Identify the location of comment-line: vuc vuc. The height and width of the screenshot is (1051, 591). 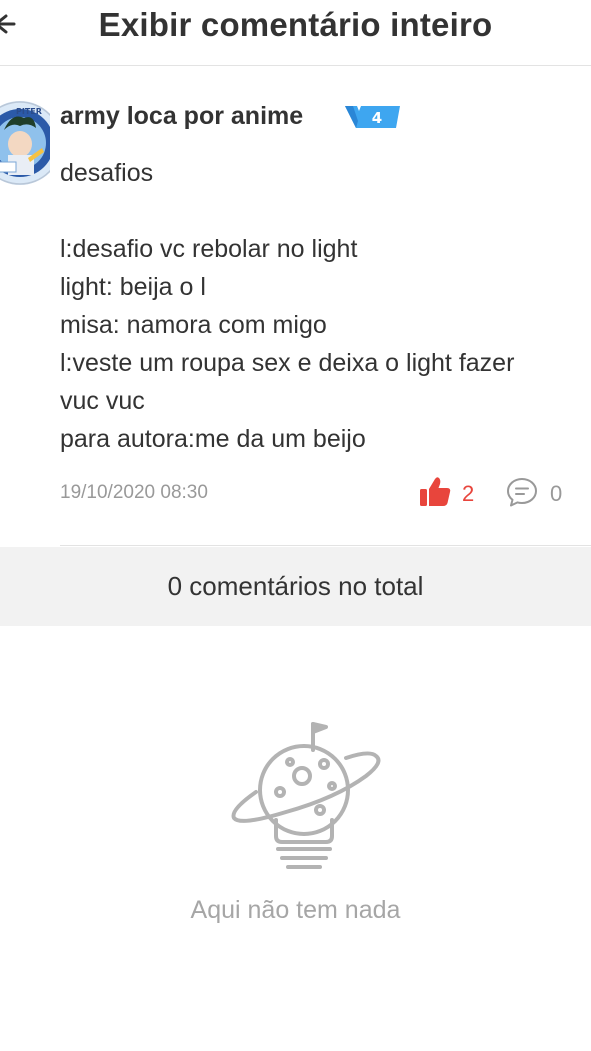
(102, 401).